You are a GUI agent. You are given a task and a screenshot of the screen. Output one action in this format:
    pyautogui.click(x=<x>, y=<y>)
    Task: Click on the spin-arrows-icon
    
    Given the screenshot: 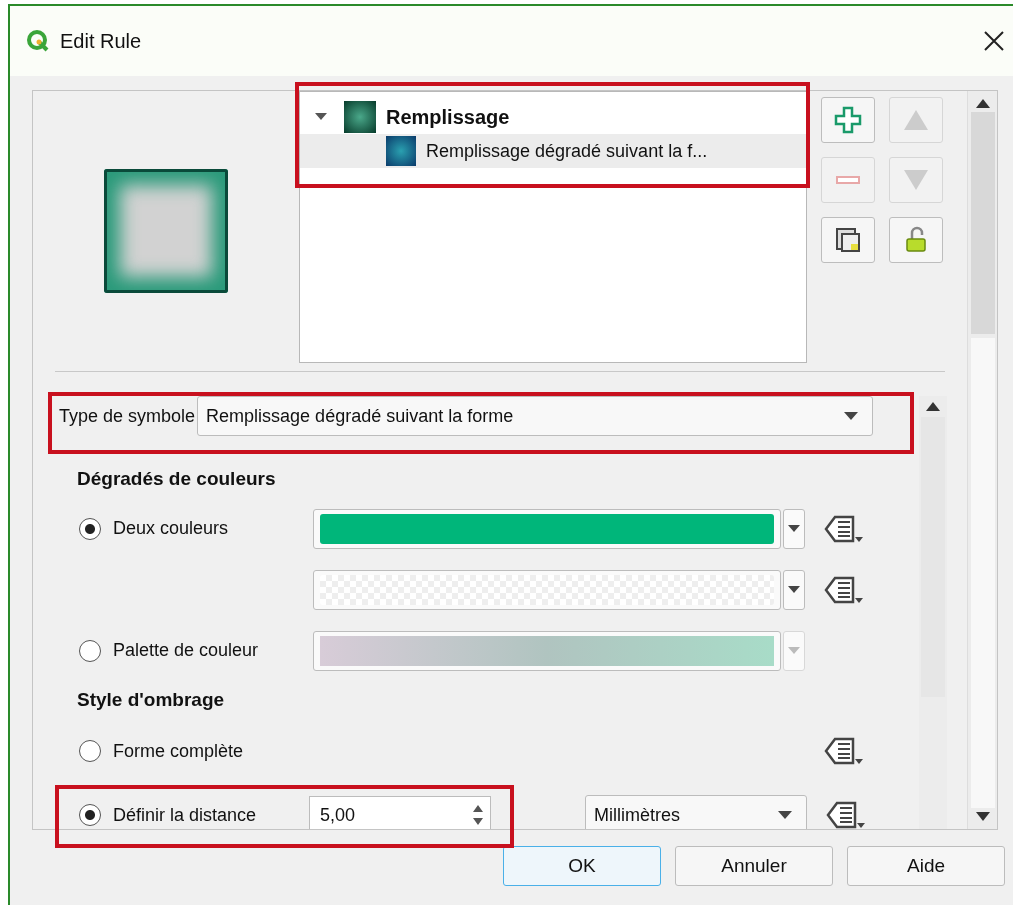 What is the action you would take?
    pyautogui.click(x=478, y=815)
    